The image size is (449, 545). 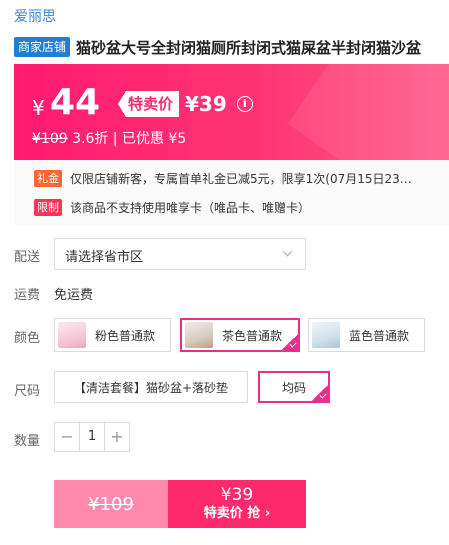 I want to click on size-option-cleaning-set: 【清洁套餐】猫砂盆+落砂垫, so click(x=151, y=387).